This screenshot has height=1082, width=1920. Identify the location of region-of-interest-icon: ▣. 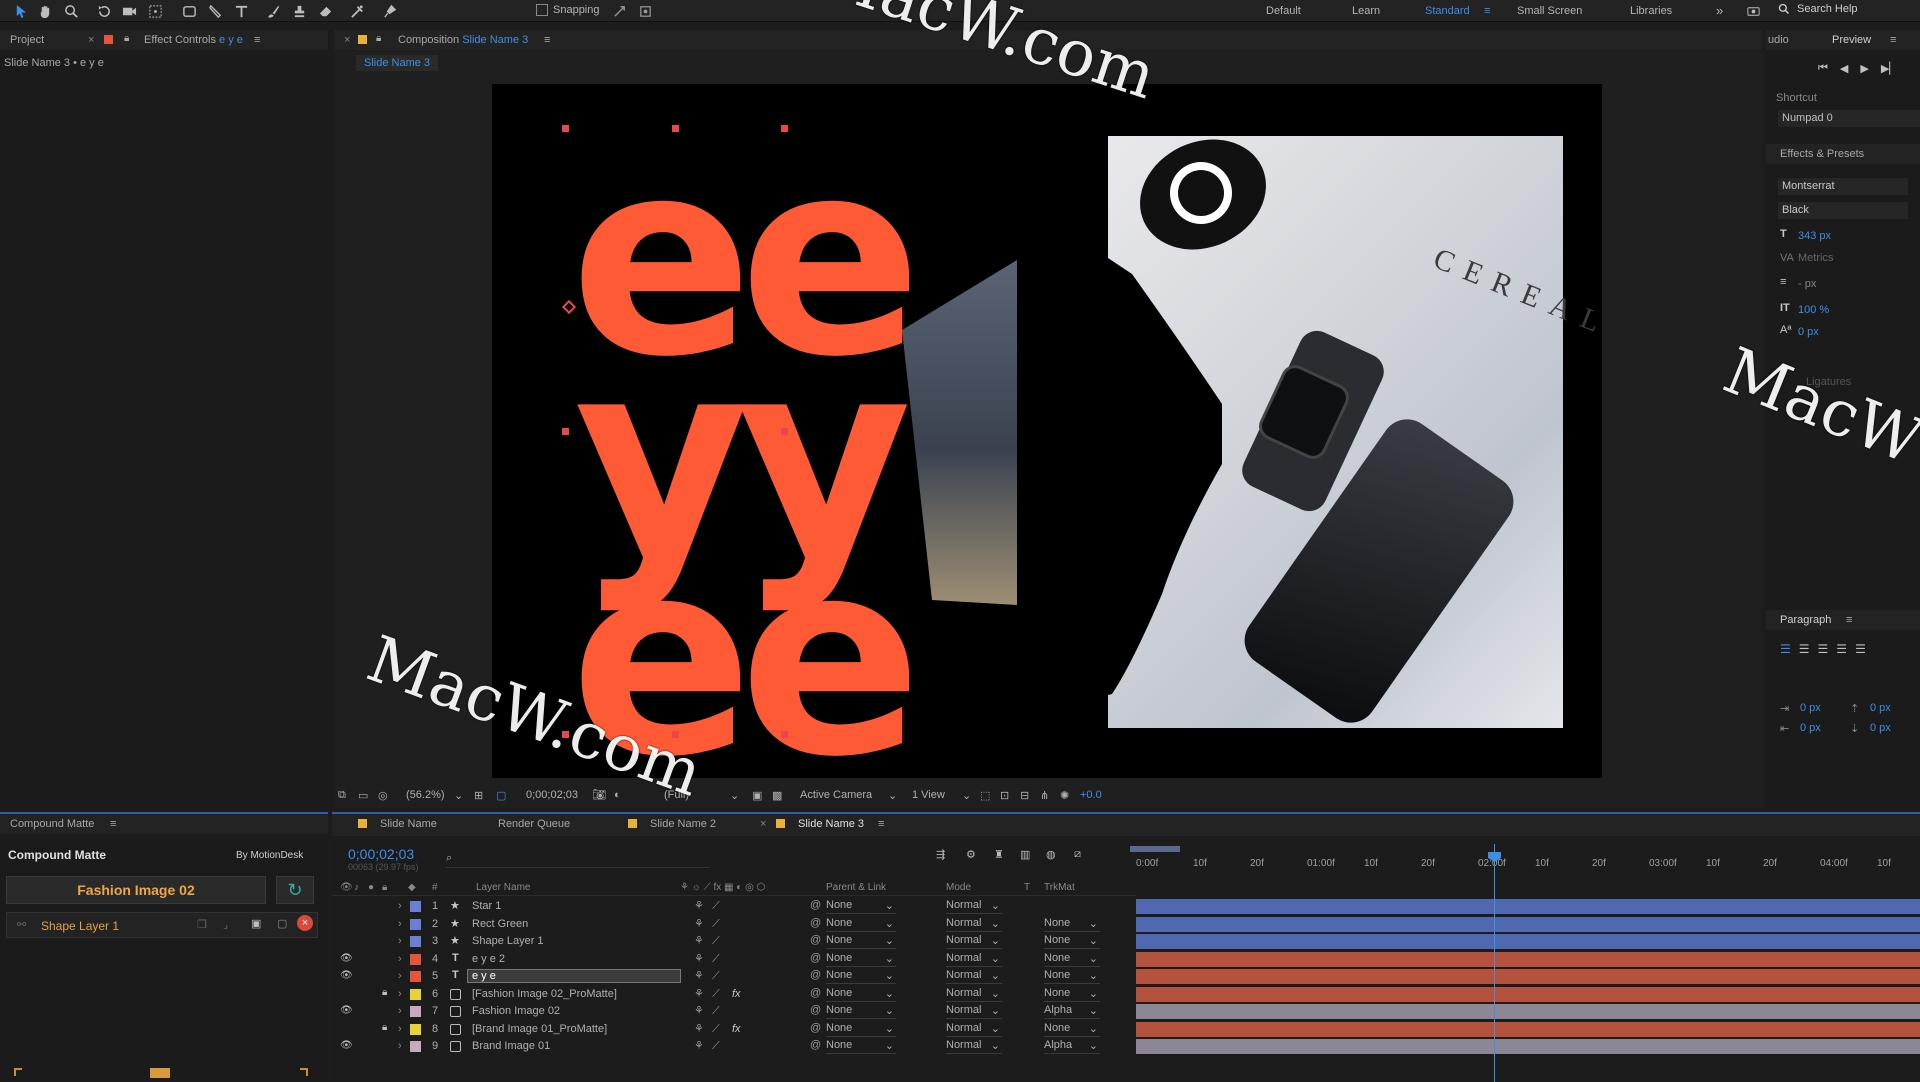
(757, 795).